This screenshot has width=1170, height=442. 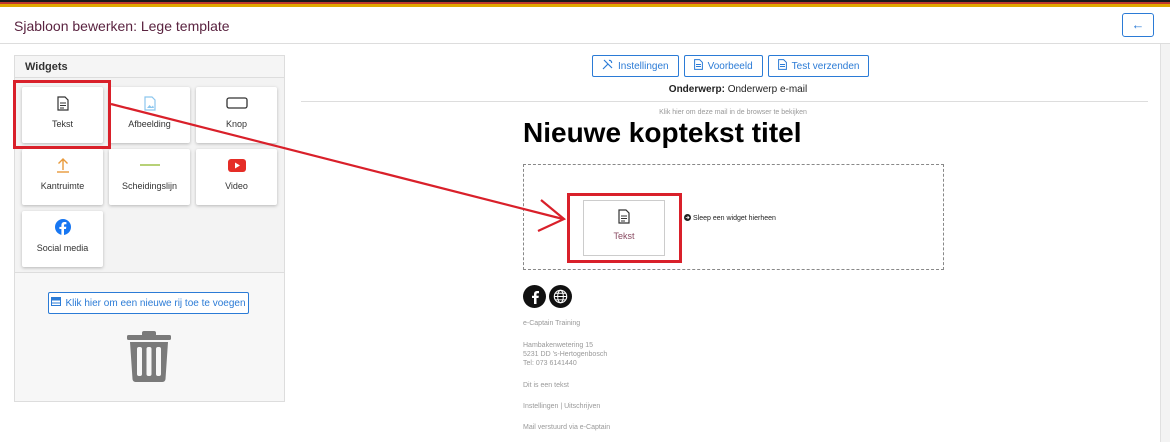 I want to click on widget-knop: Knop, so click(x=236, y=115).